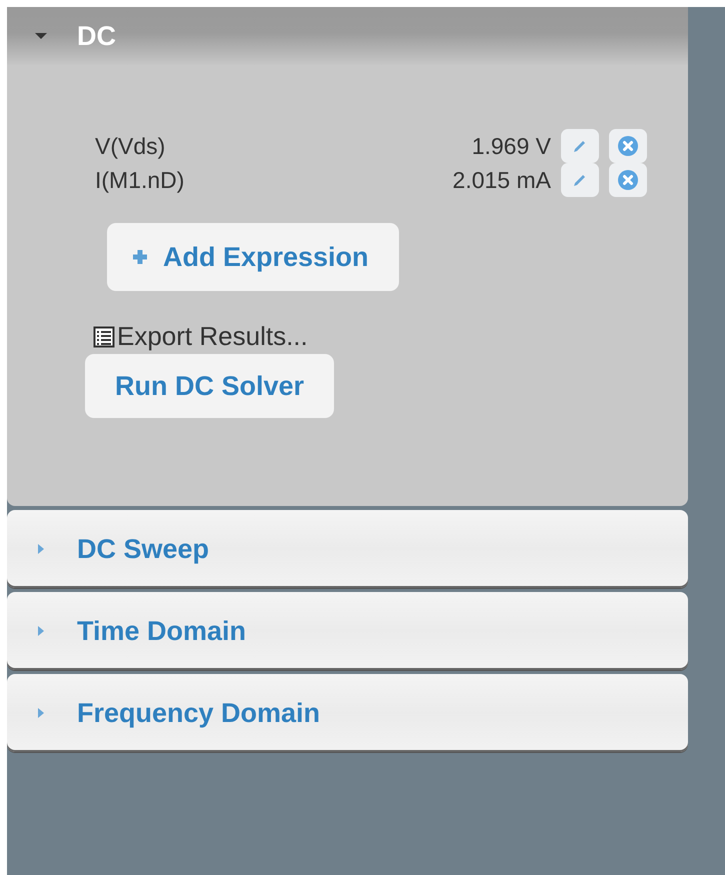  What do you see at coordinates (347, 36) in the screenshot?
I see `section-header: DC` at bounding box center [347, 36].